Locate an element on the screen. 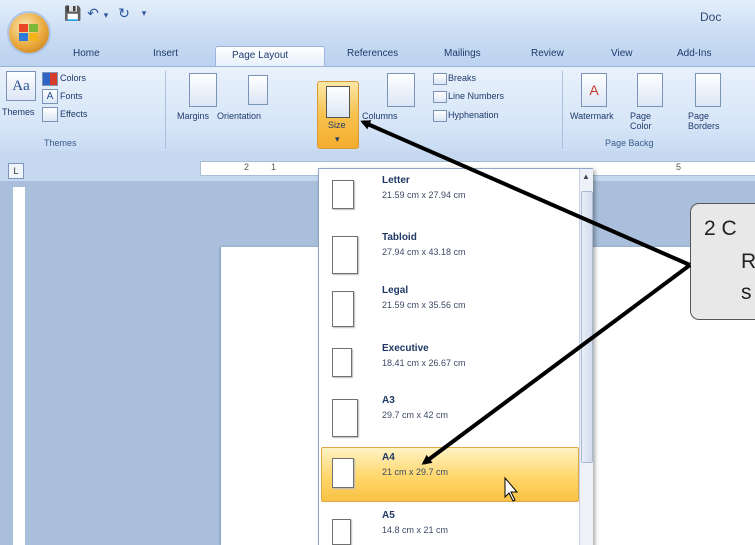 The height and width of the screenshot is (545, 755). size-option-dims: 18.41 cm x 26.67 cm is located at coordinates (424, 363).